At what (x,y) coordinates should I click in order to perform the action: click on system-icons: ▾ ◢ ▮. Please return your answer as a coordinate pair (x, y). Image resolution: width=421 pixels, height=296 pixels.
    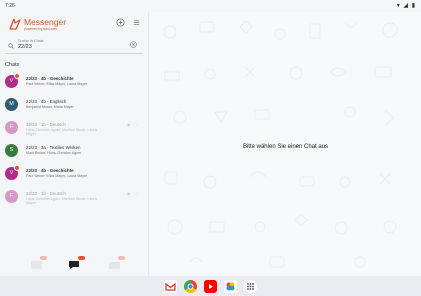
    Looking at the image, I should click on (406, 6).